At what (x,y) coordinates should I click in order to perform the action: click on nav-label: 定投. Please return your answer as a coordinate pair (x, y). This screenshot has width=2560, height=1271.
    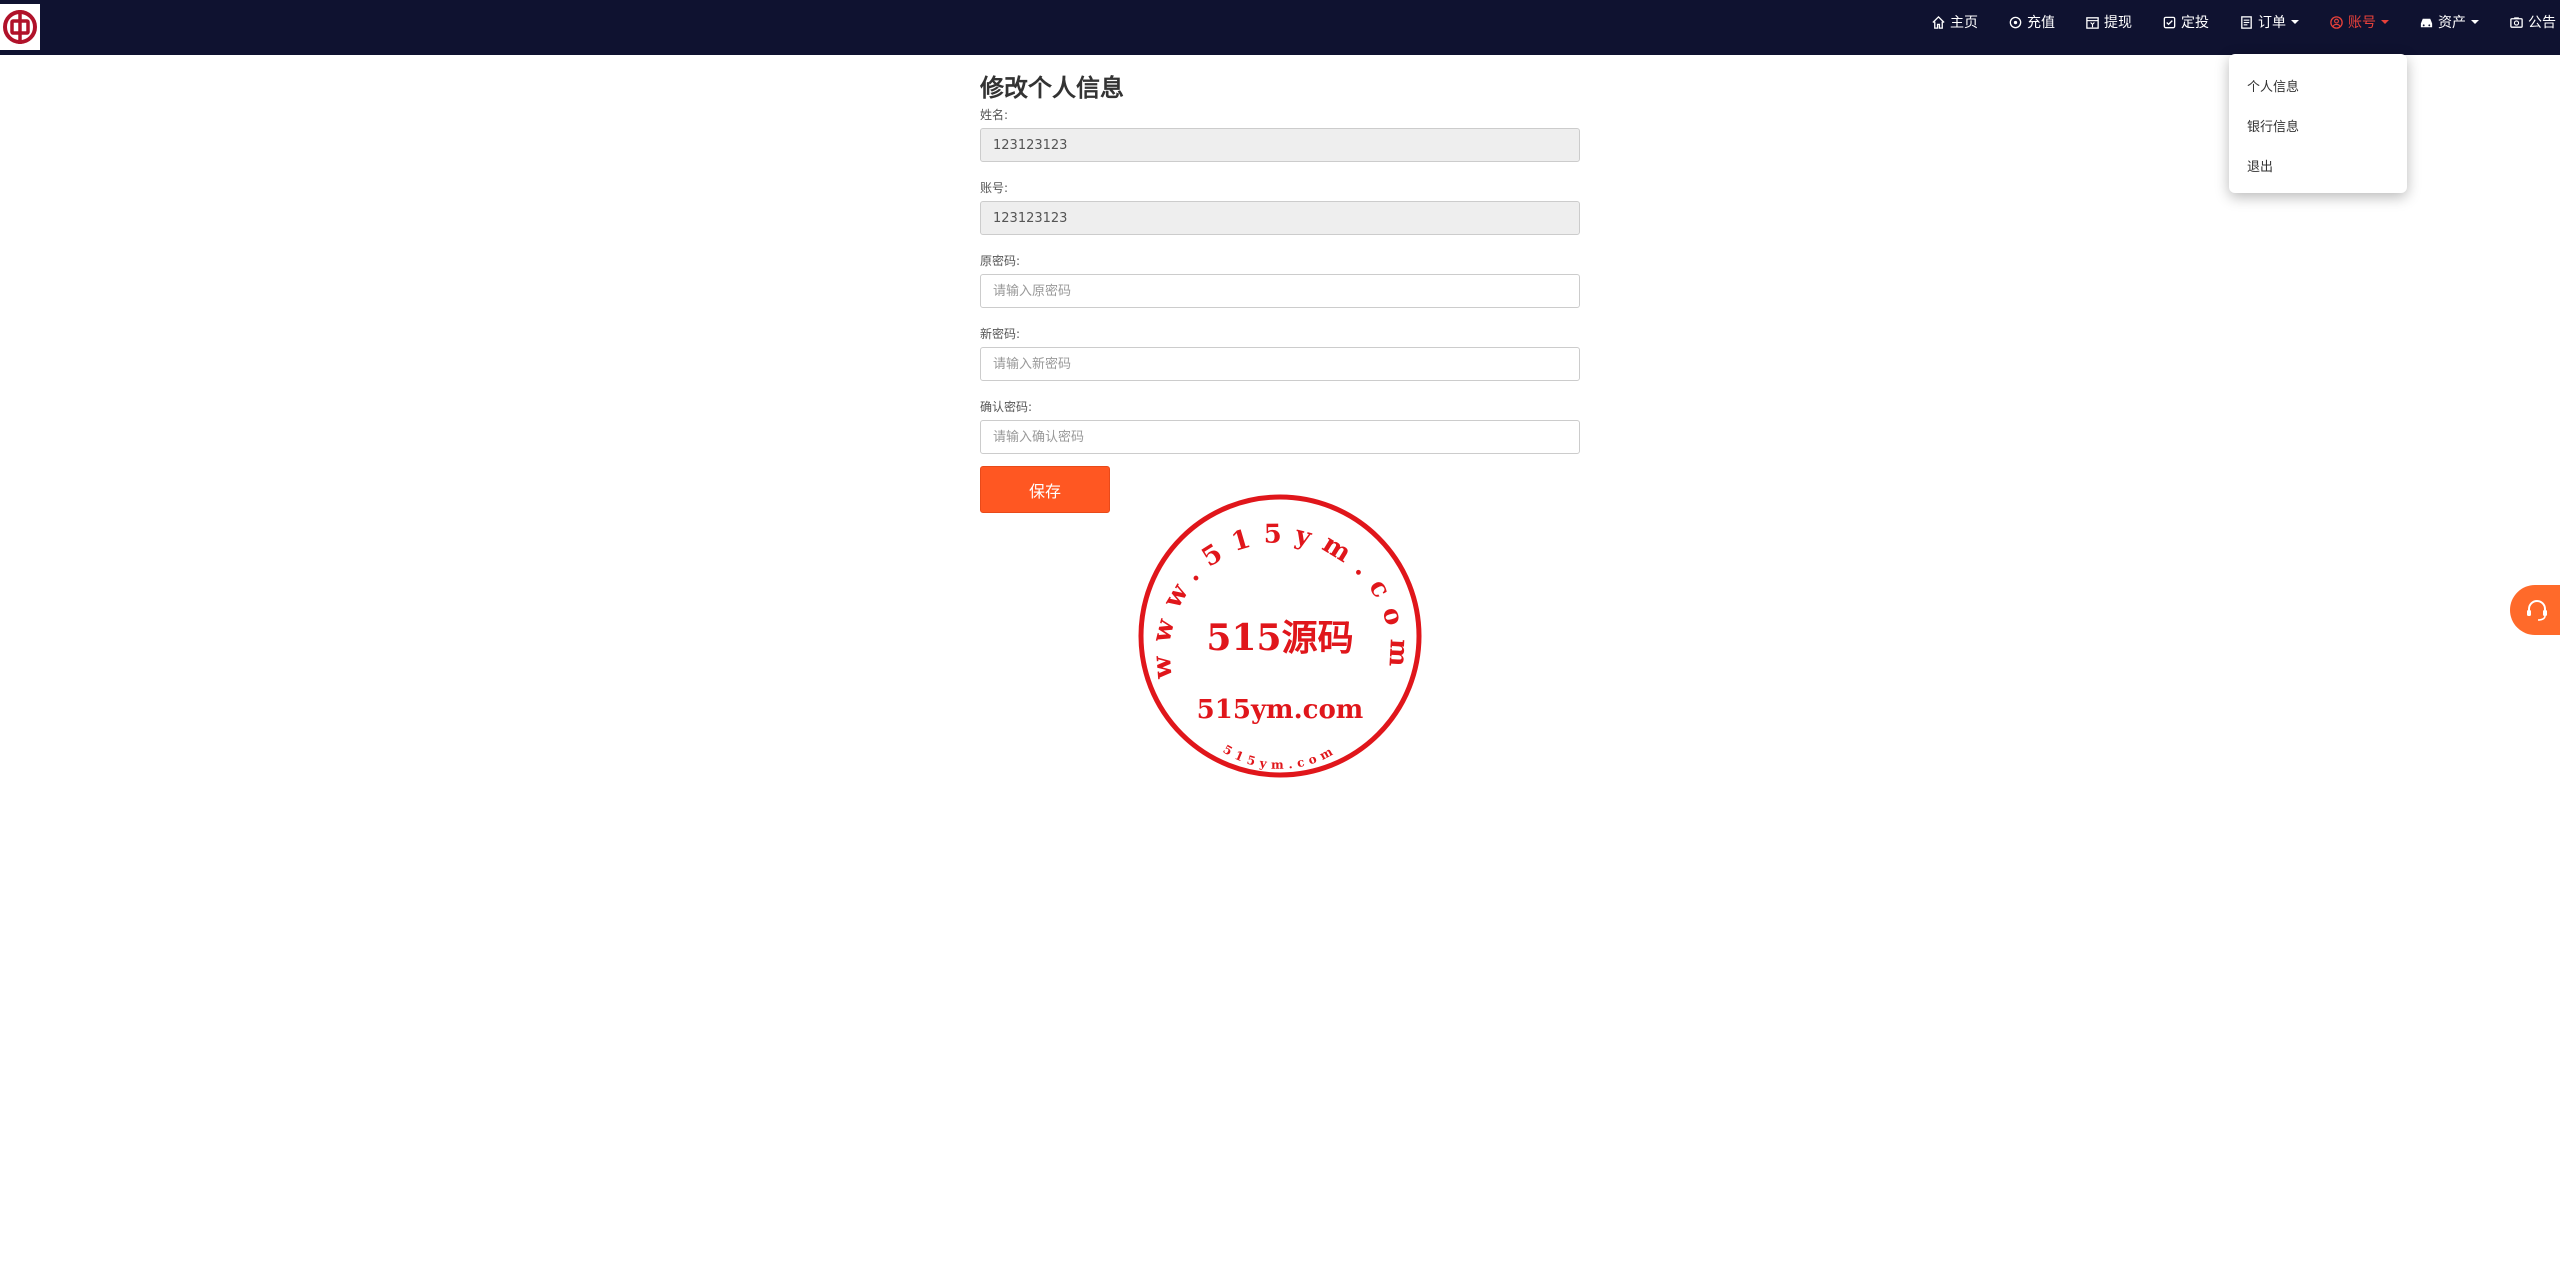
    Looking at the image, I should click on (2195, 23).